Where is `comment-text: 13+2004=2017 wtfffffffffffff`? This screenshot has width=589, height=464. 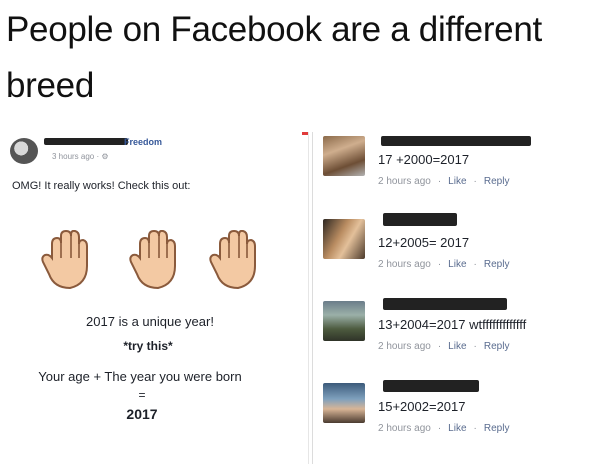
comment-text: 13+2004=2017 wtfffffffffffff is located at coordinates (452, 324).